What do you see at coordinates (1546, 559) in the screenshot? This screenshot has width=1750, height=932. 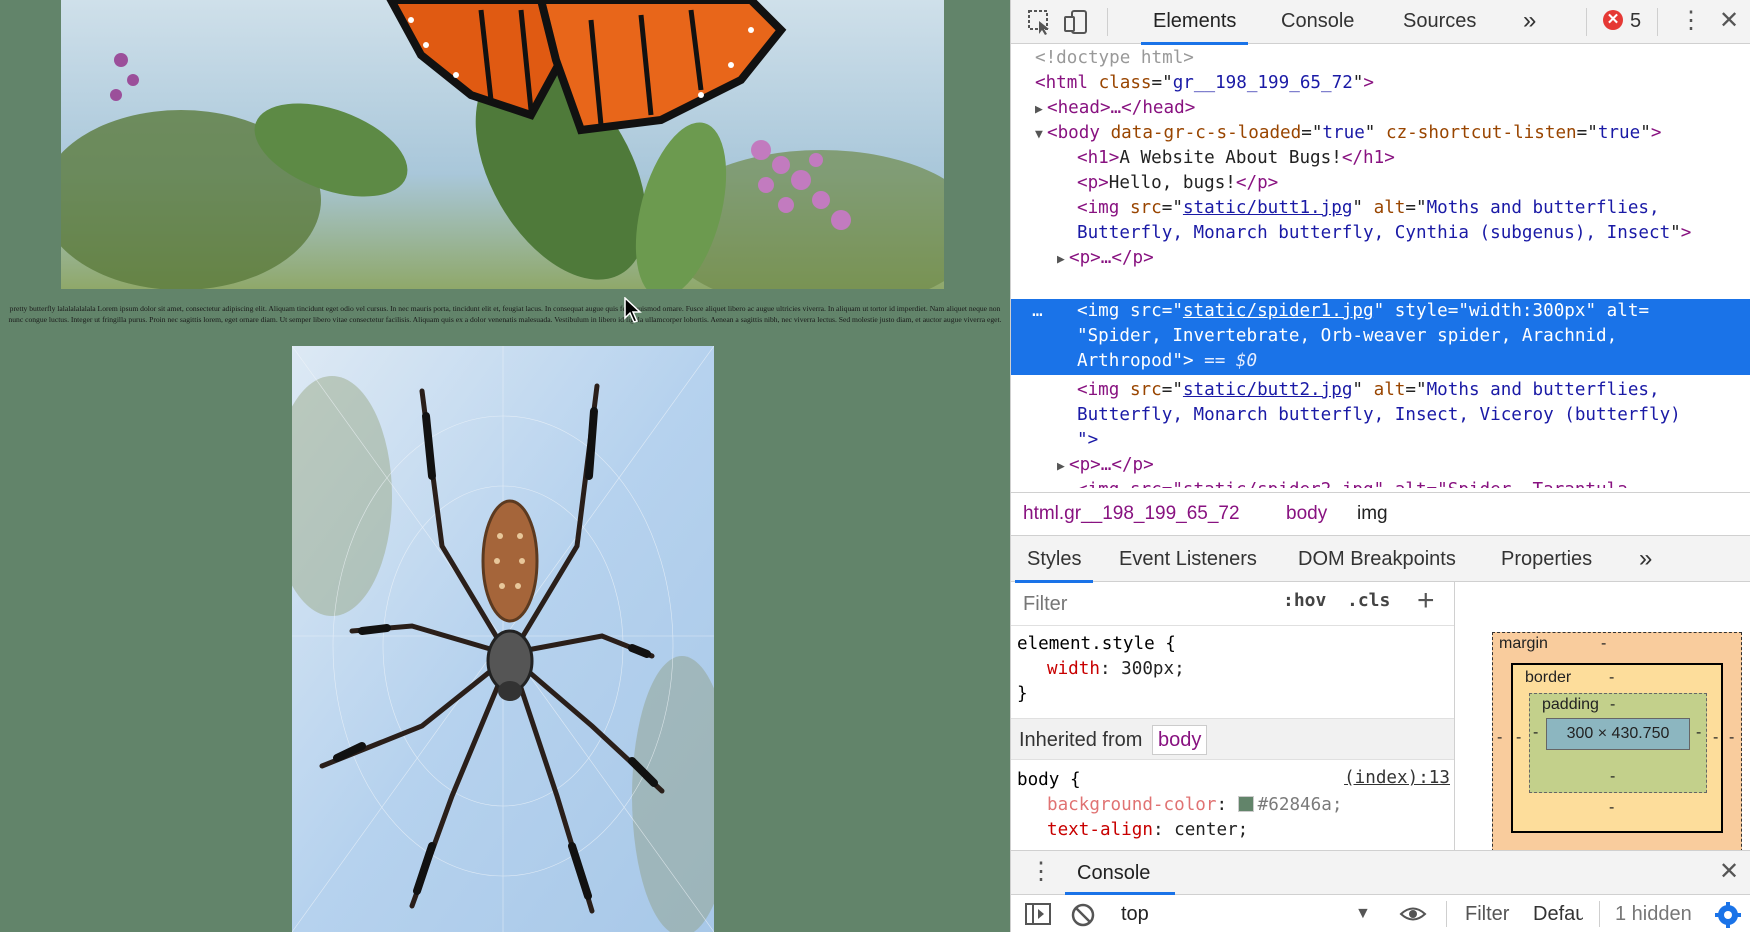 I see `tab-properties: Properties` at bounding box center [1546, 559].